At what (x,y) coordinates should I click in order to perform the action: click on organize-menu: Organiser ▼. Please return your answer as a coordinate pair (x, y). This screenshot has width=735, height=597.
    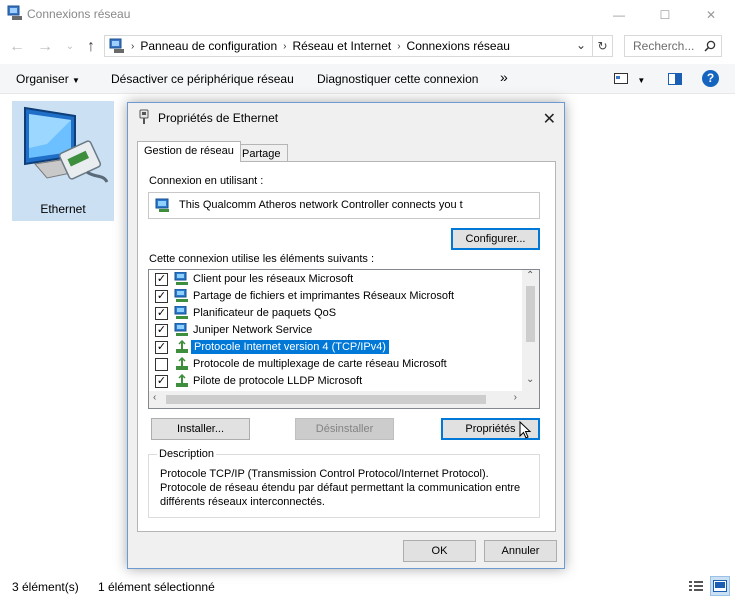
    Looking at the image, I should click on (48, 79).